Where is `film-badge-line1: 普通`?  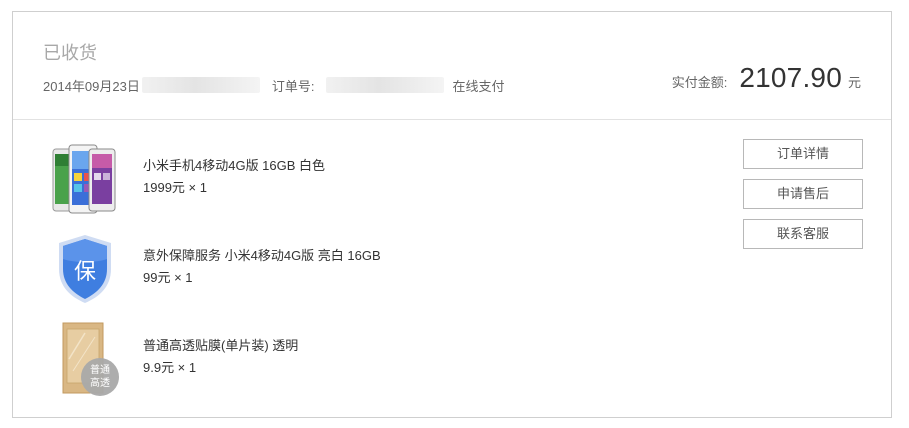
film-badge-line1: 普通 is located at coordinates (100, 369).